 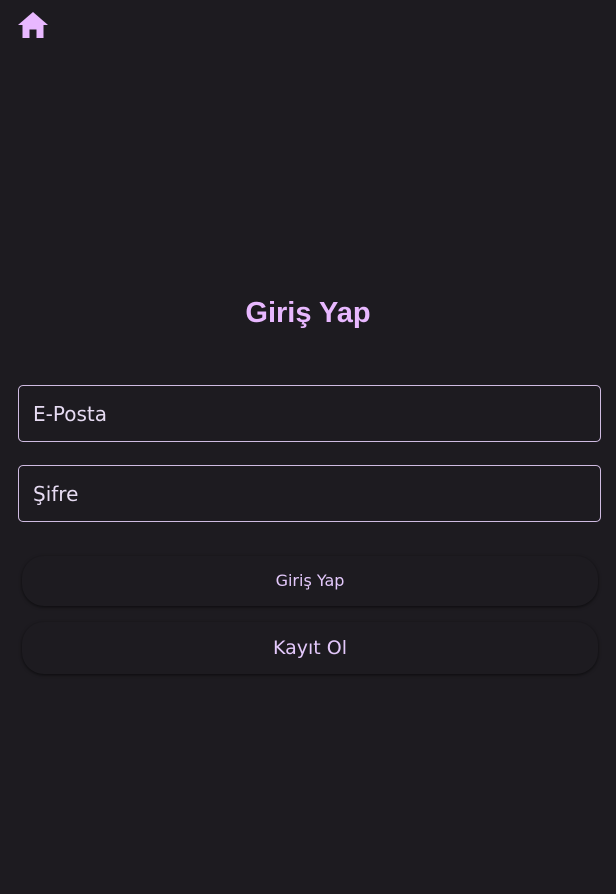 What do you see at coordinates (316, 493) in the screenshot?
I see `password-input` at bounding box center [316, 493].